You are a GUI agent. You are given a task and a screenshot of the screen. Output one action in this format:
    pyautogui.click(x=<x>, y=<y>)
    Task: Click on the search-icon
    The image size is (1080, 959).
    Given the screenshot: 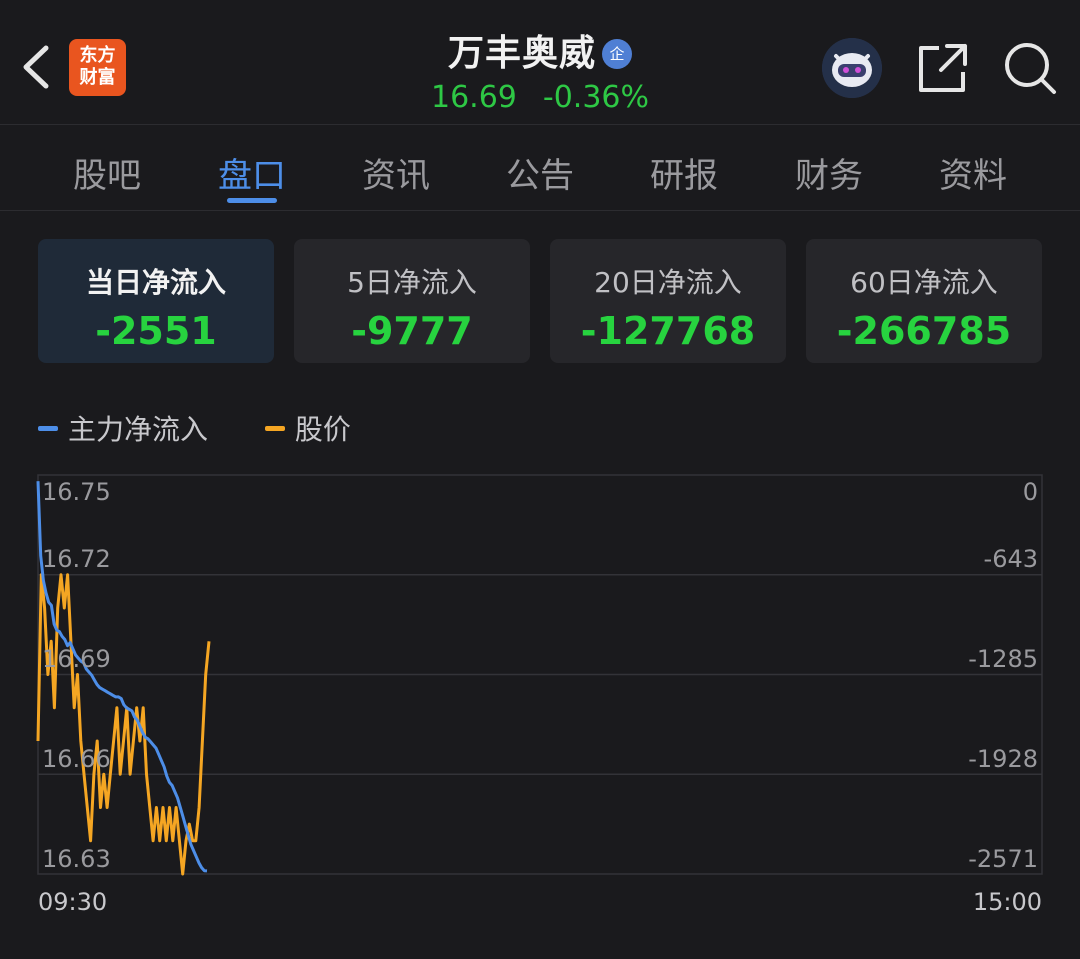 What is the action you would take?
    pyautogui.click(x=1030, y=68)
    